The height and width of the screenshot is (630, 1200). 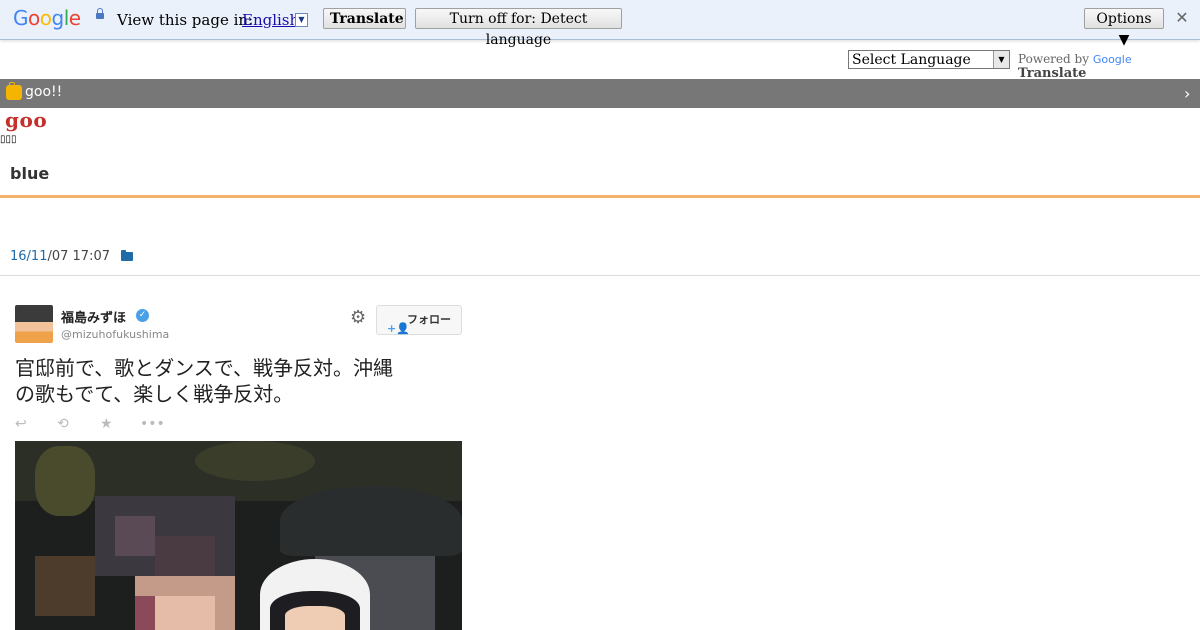 I want to click on tweet-text-line: 官邸前で、歌とダンスで、戦争反対。沖縄, so click(x=204, y=368).